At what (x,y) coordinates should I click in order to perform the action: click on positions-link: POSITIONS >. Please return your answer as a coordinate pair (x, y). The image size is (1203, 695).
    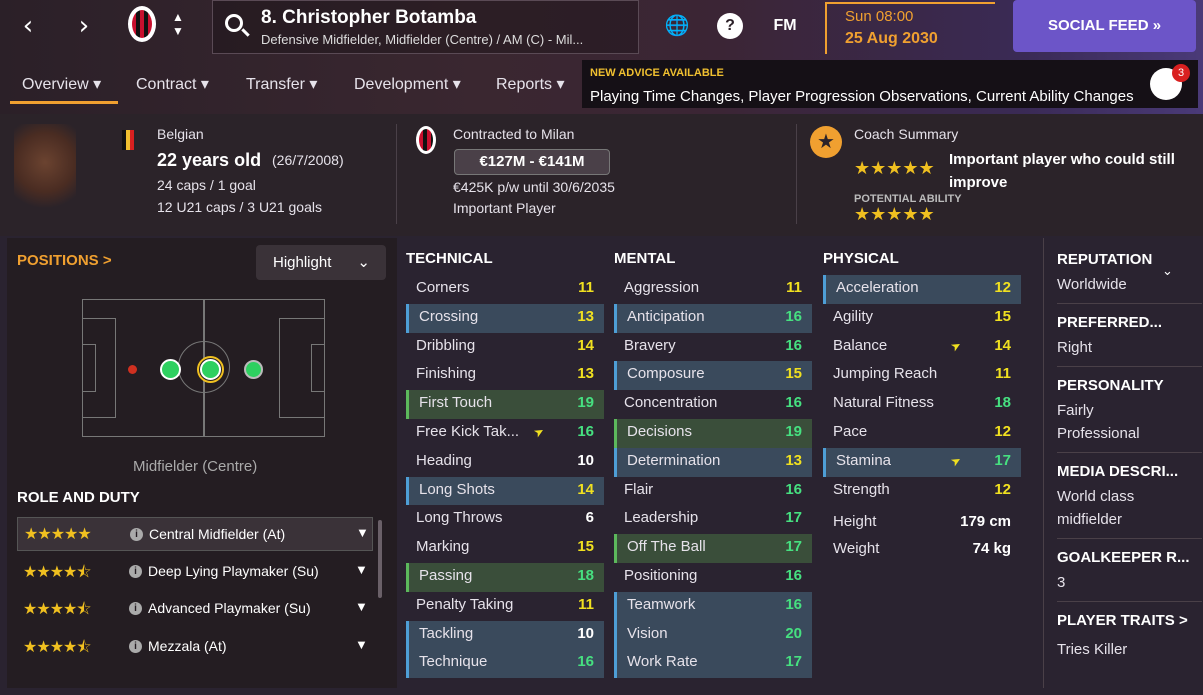
    Looking at the image, I should click on (64, 260).